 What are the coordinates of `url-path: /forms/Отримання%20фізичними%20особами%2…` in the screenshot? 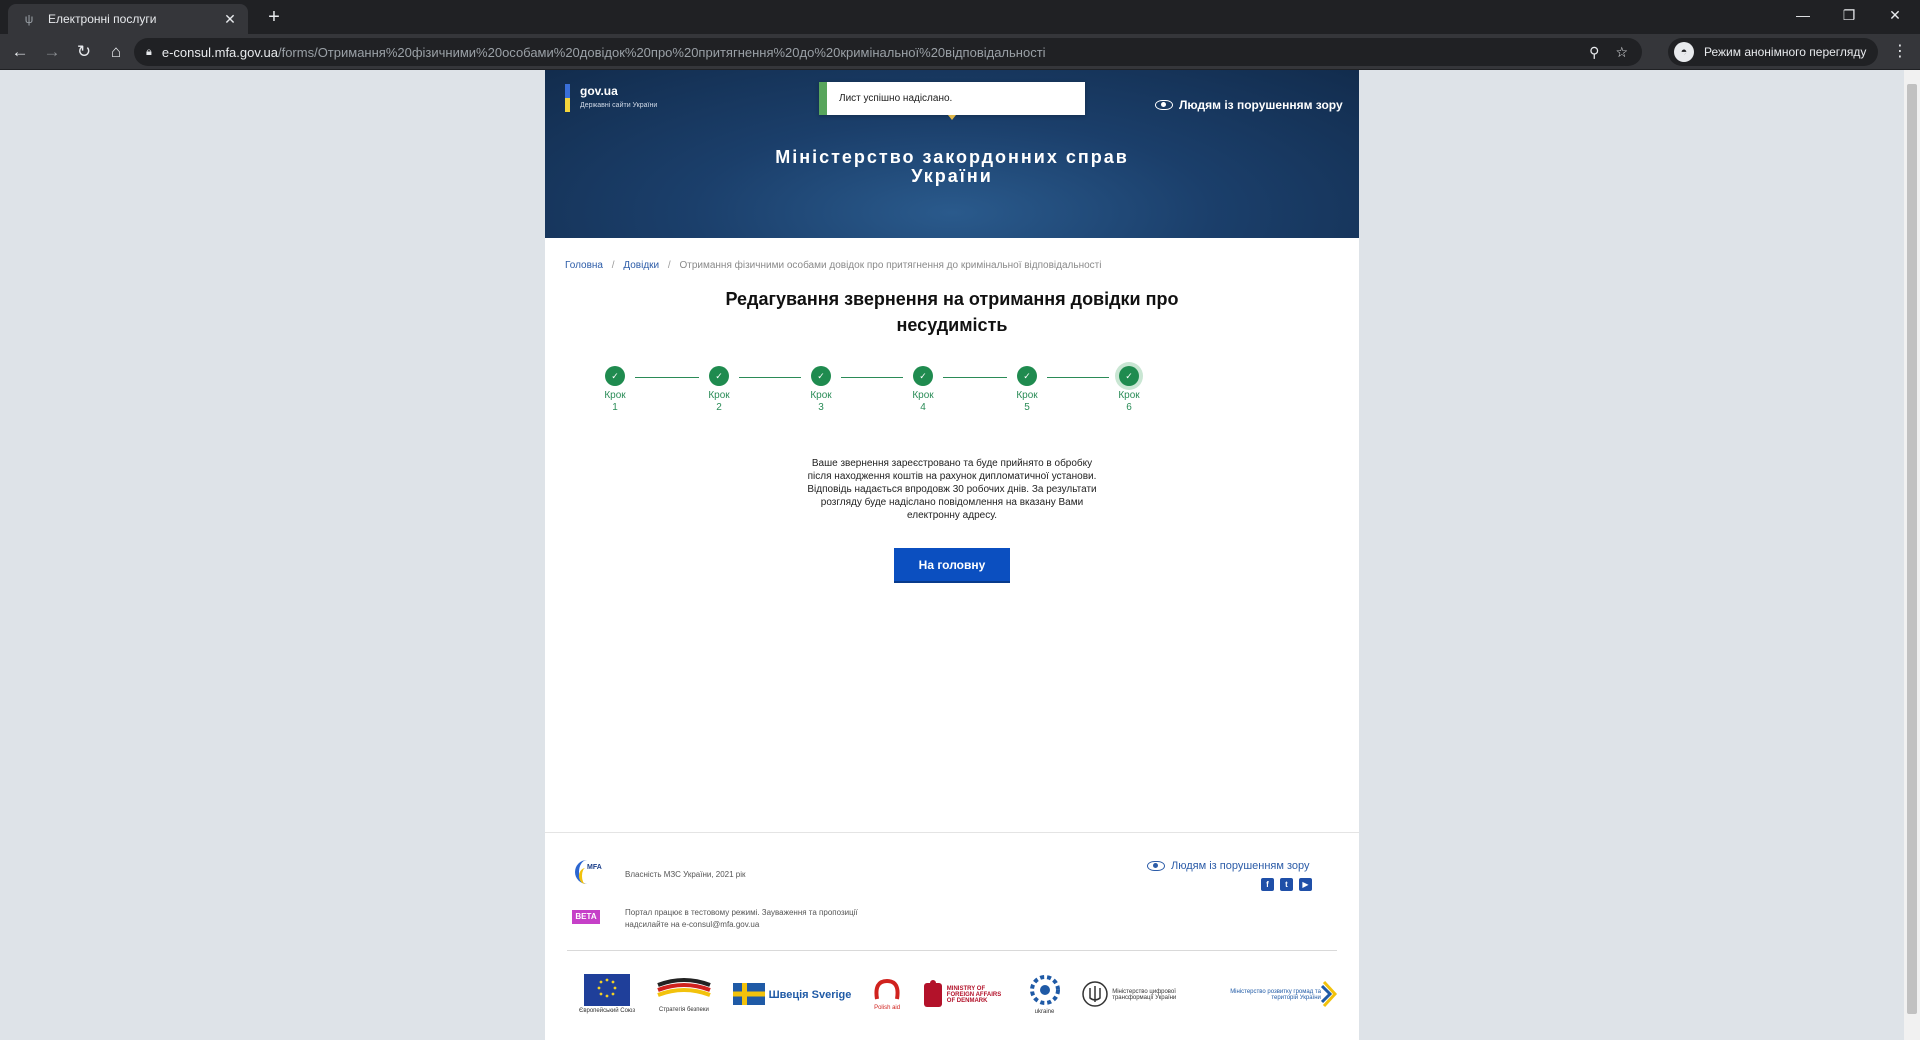 It's located at (661, 52).